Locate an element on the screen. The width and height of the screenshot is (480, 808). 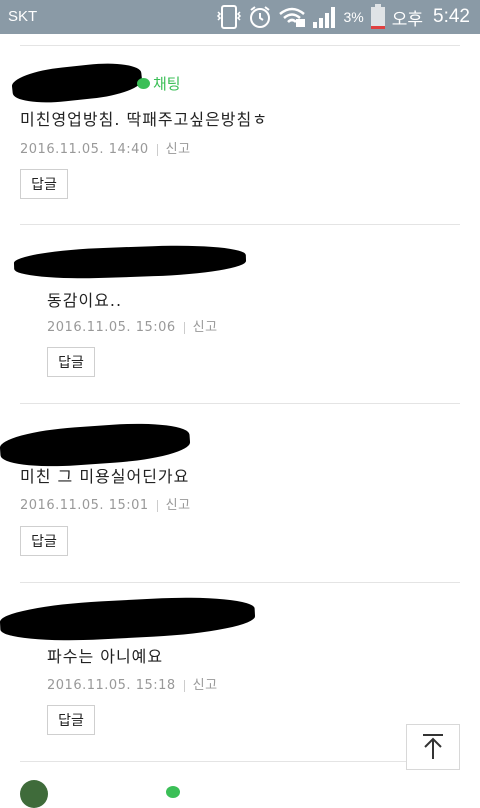
comment-meta: 2016.11.05. 14:40 신고 is located at coordinates (105, 147).